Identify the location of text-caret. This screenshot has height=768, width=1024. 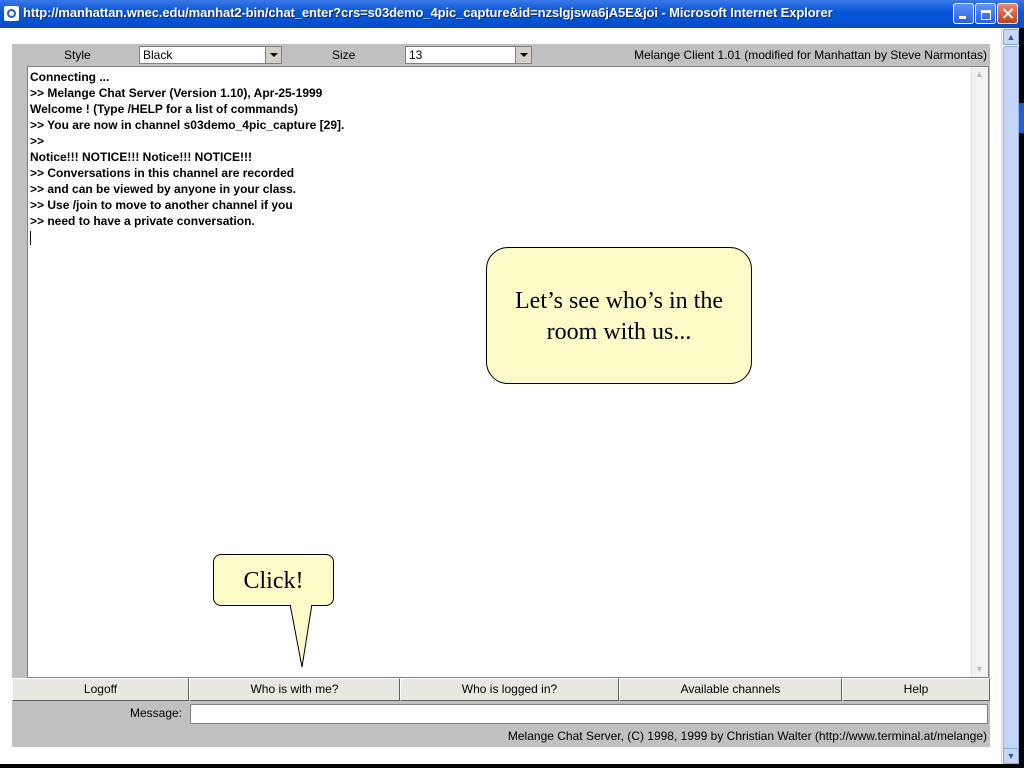
(30, 238).